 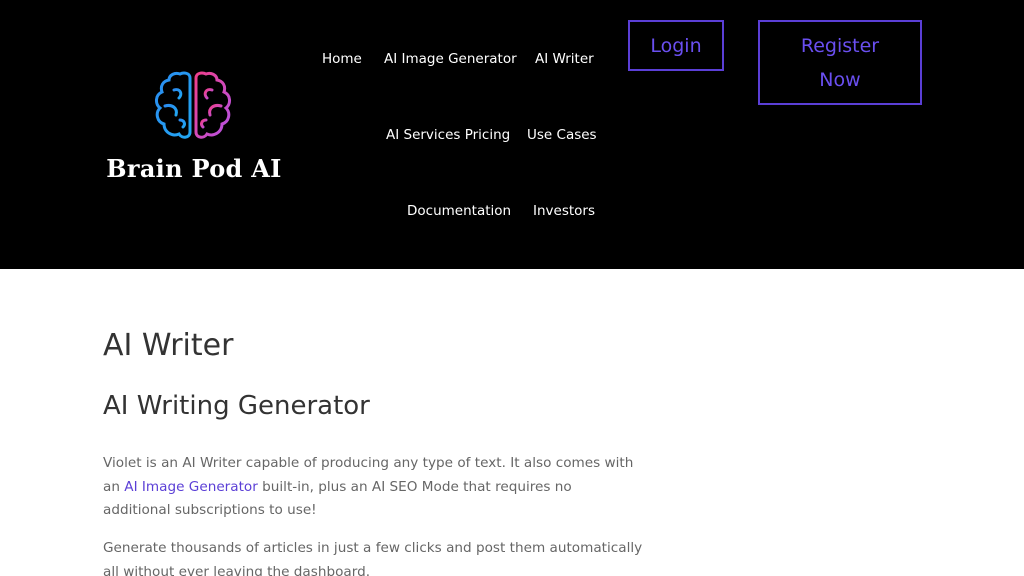 What do you see at coordinates (236, 406) in the screenshot?
I see `section-heading: AI Writing Generator` at bounding box center [236, 406].